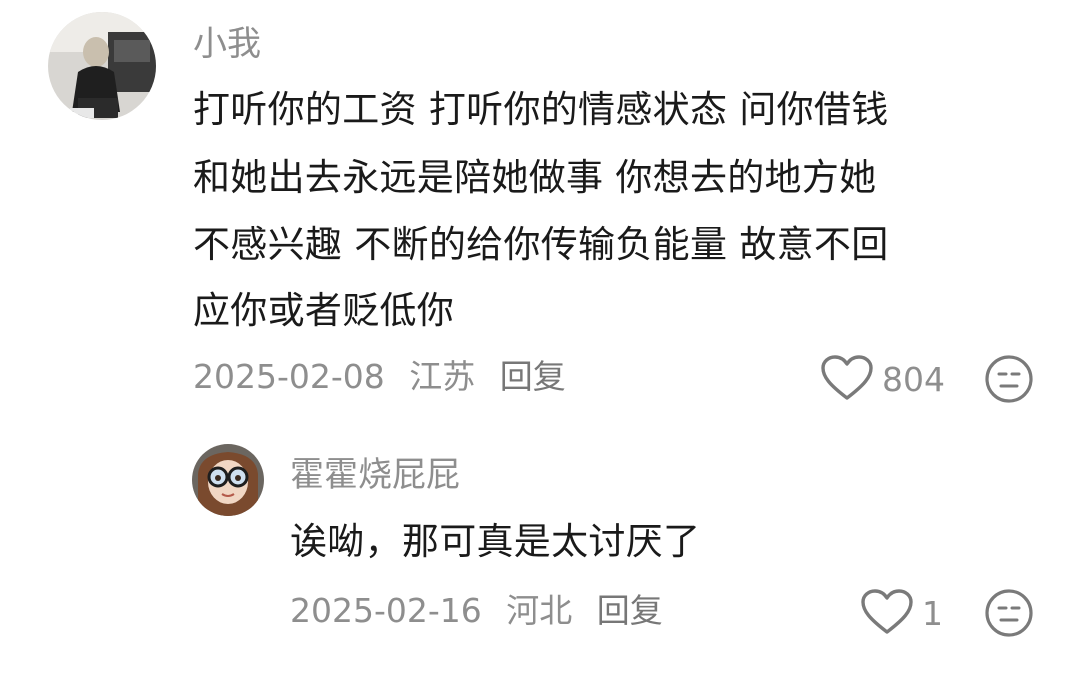 This screenshot has width=1084, height=687. What do you see at coordinates (375, 475) in the screenshot?
I see `reply-username: 霍霍烧屁屁` at bounding box center [375, 475].